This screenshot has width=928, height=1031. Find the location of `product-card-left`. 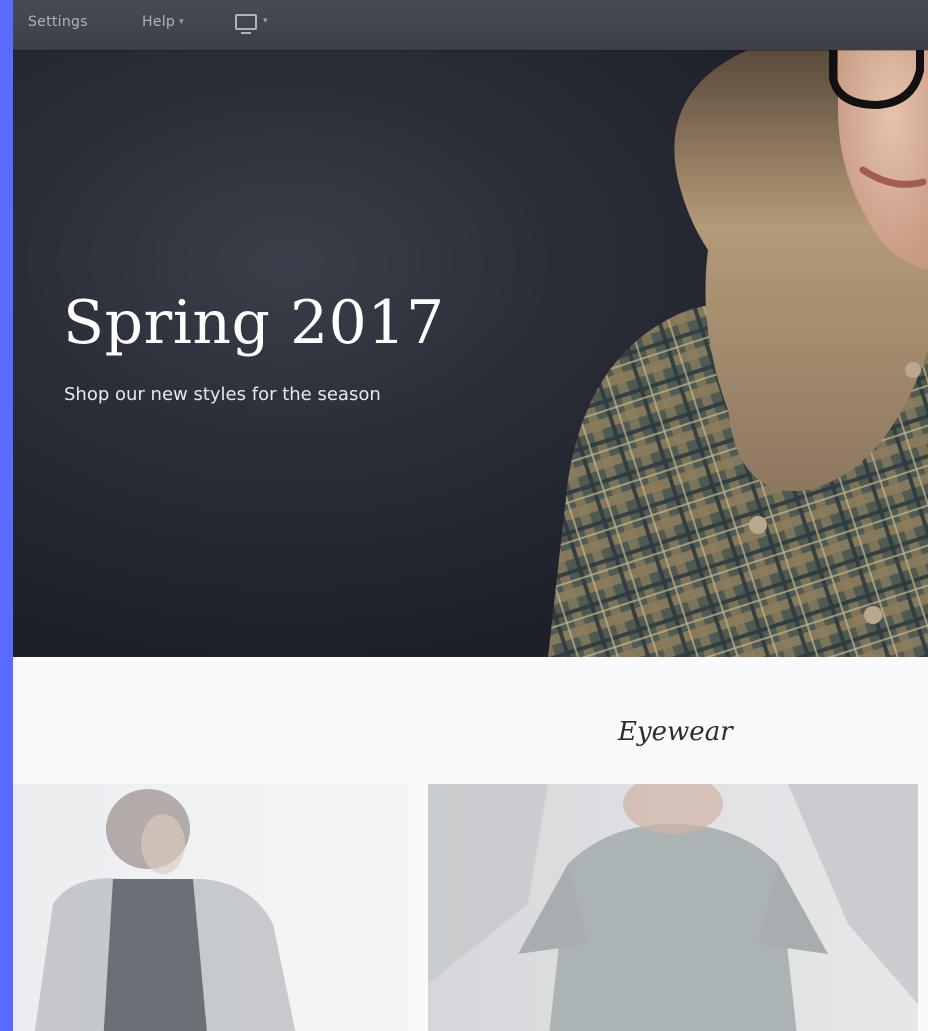

product-card-left is located at coordinates (210, 907).